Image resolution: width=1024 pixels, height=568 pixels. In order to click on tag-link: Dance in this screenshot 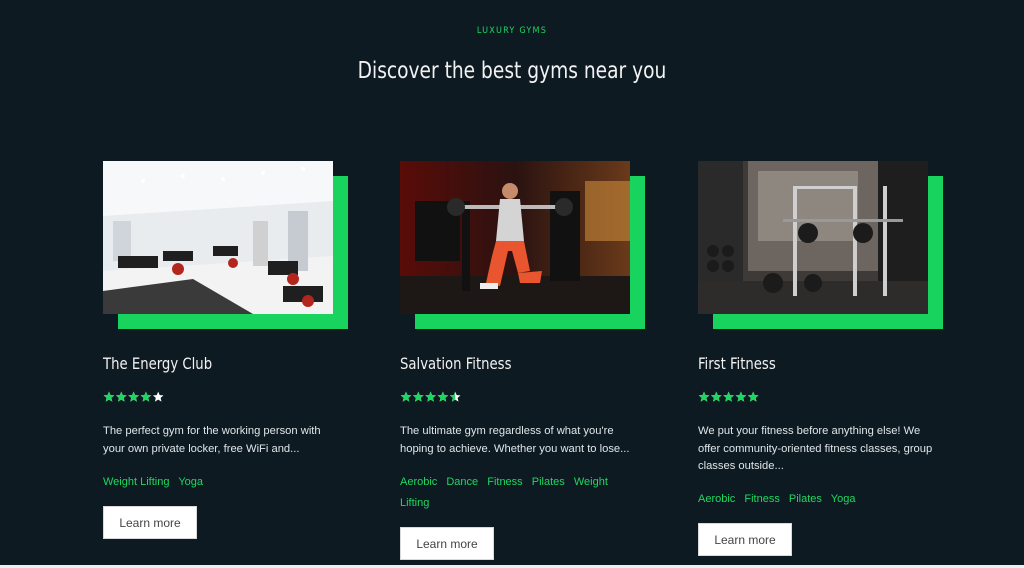, I will do `click(462, 482)`.